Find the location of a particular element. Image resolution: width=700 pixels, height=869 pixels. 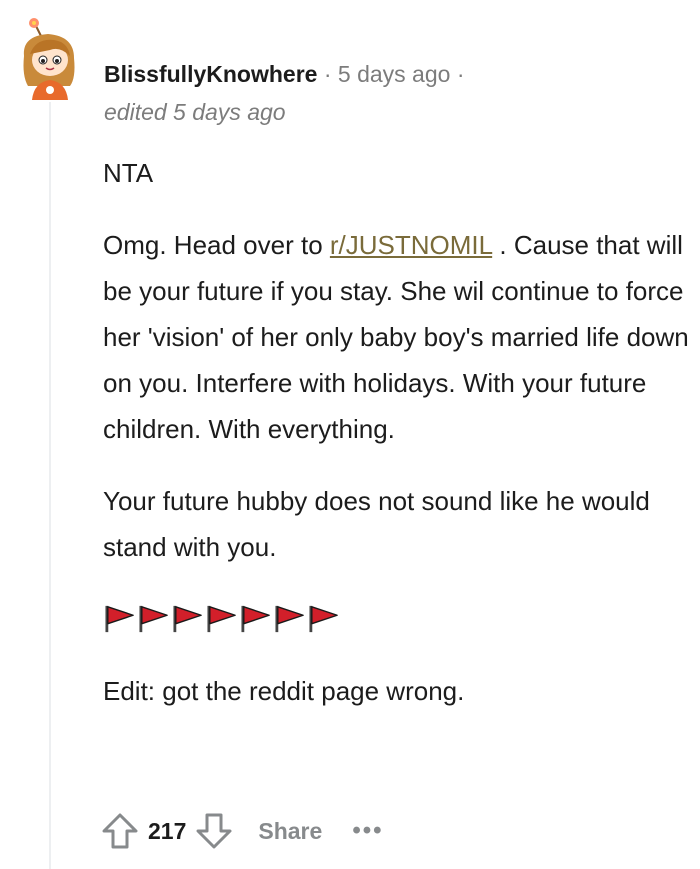

share-button: Share is located at coordinates (290, 831).